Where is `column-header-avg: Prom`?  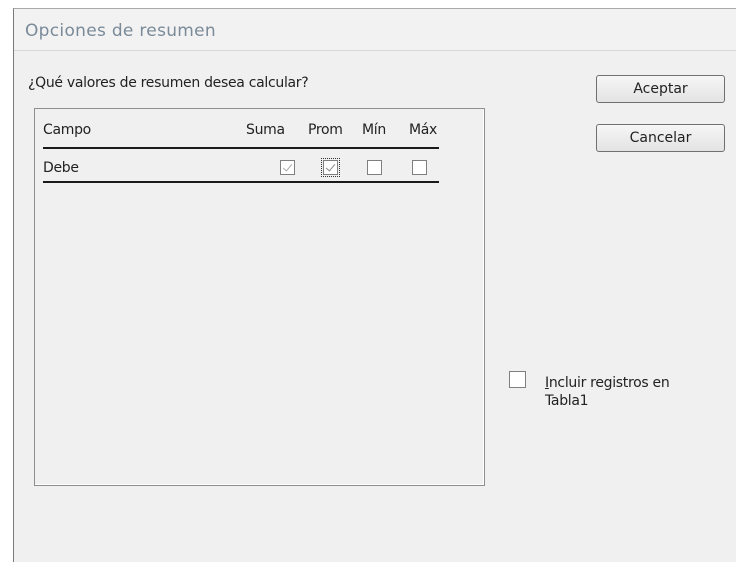 column-header-avg: Prom is located at coordinates (325, 130).